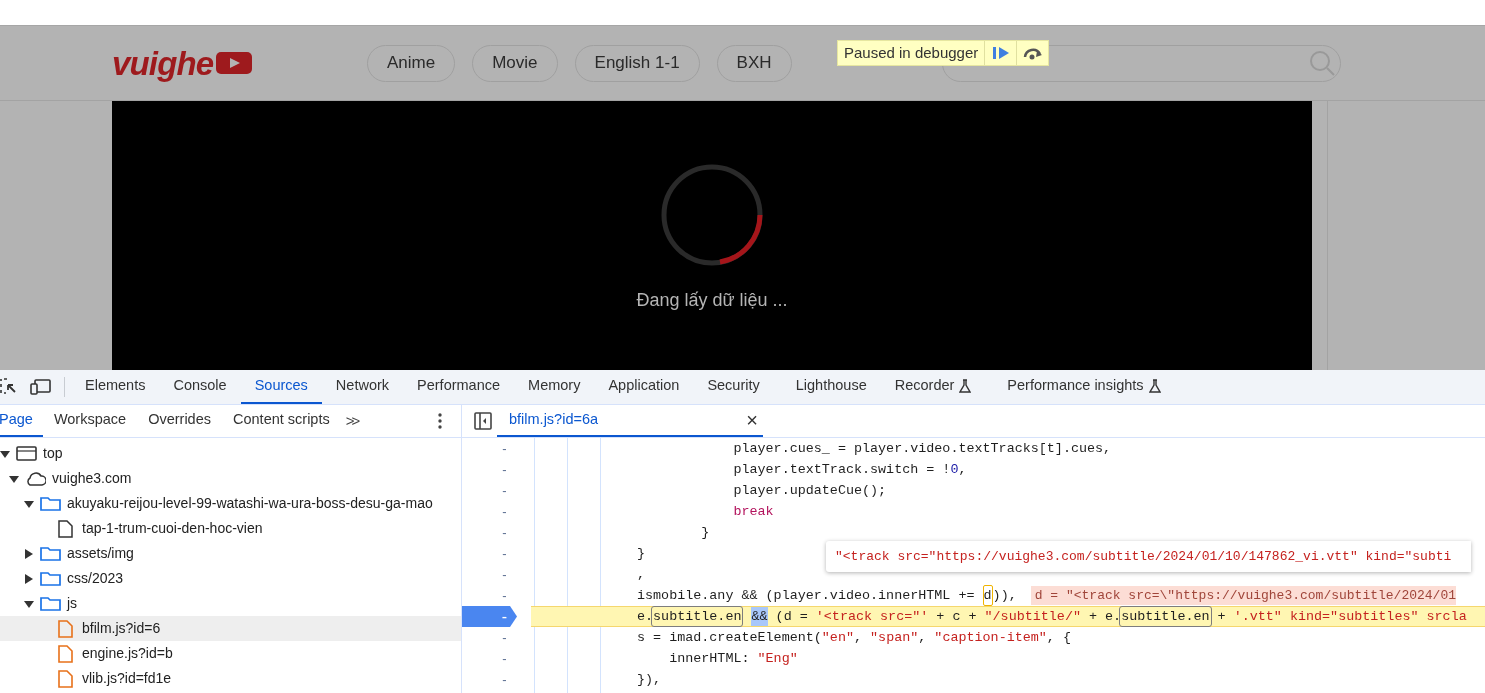  What do you see at coordinates (230, 628) in the screenshot?
I see `tree-item: bfilm.js?id=6` at bounding box center [230, 628].